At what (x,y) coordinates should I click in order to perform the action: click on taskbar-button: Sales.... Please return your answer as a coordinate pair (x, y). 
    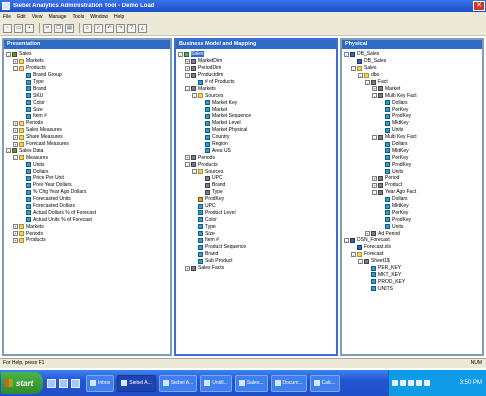
    Looking at the image, I should click on (251, 383).